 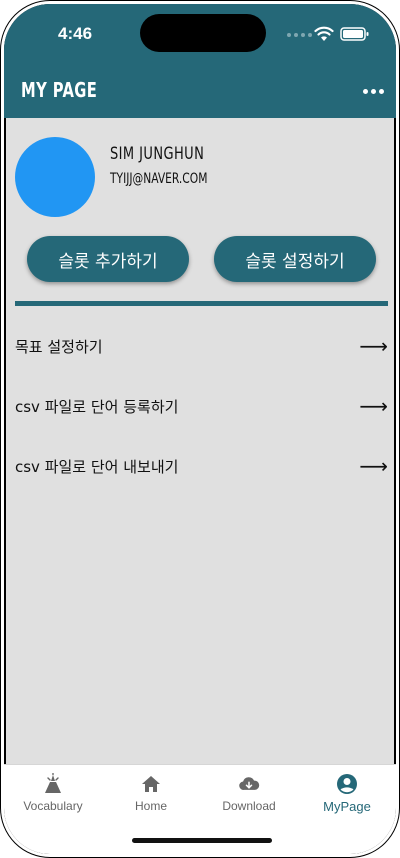 I want to click on cloud-download-icon, so click(x=249, y=783).